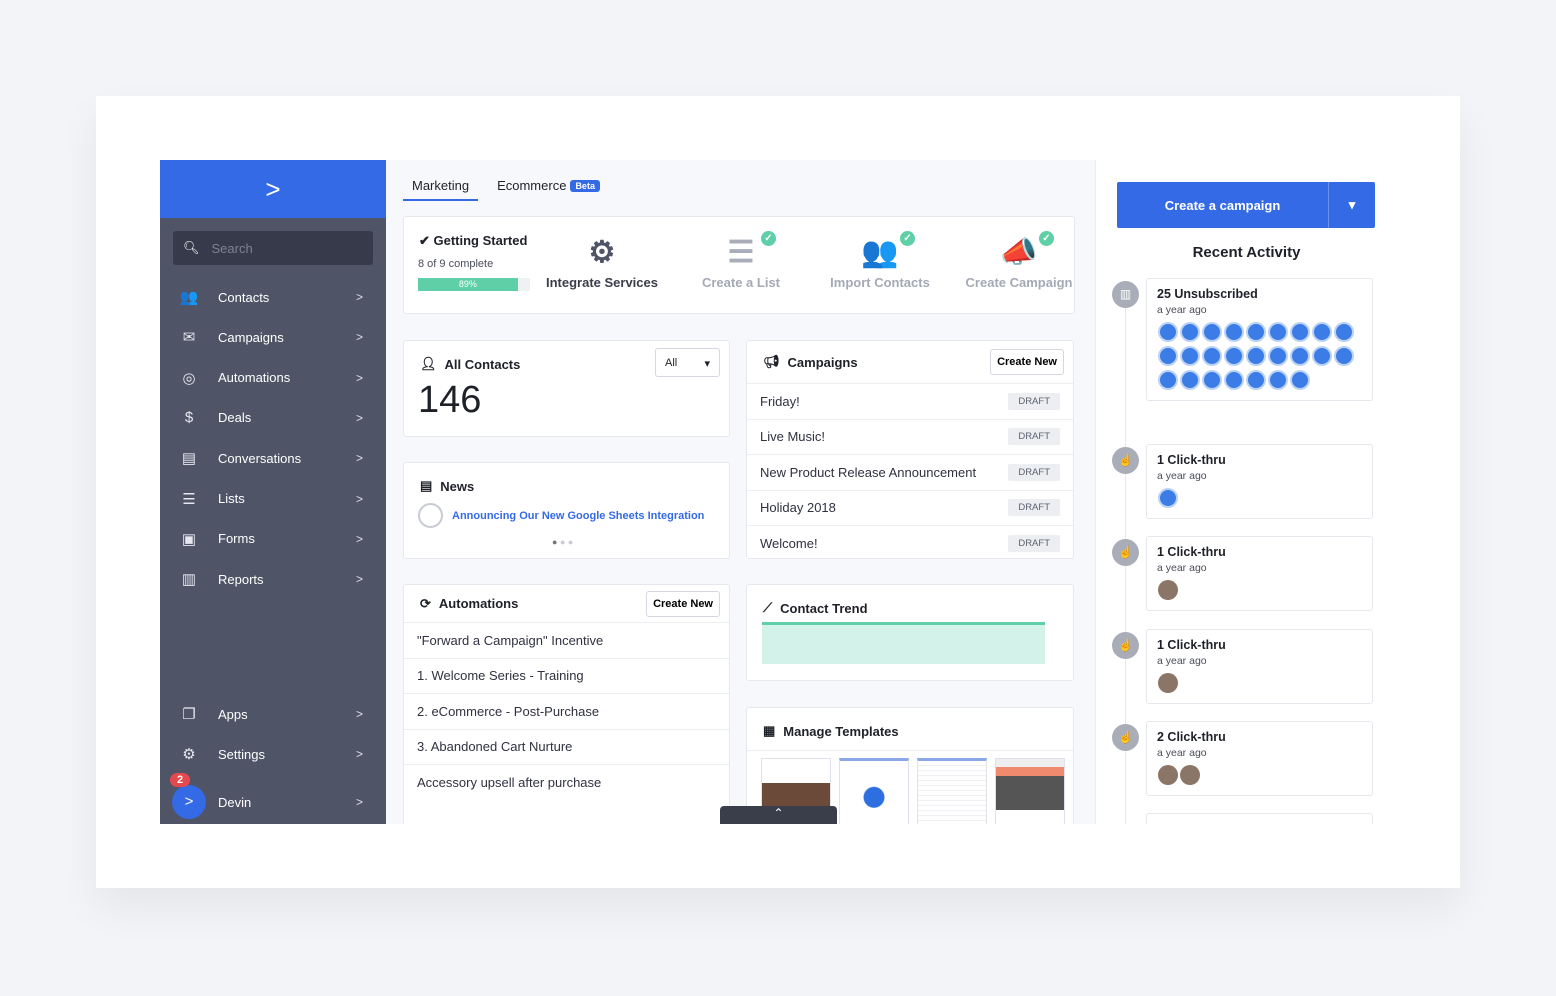 The height and width of the screenshot is (996, 1556). I want to click on logo-icon: >, so click(273, 189).